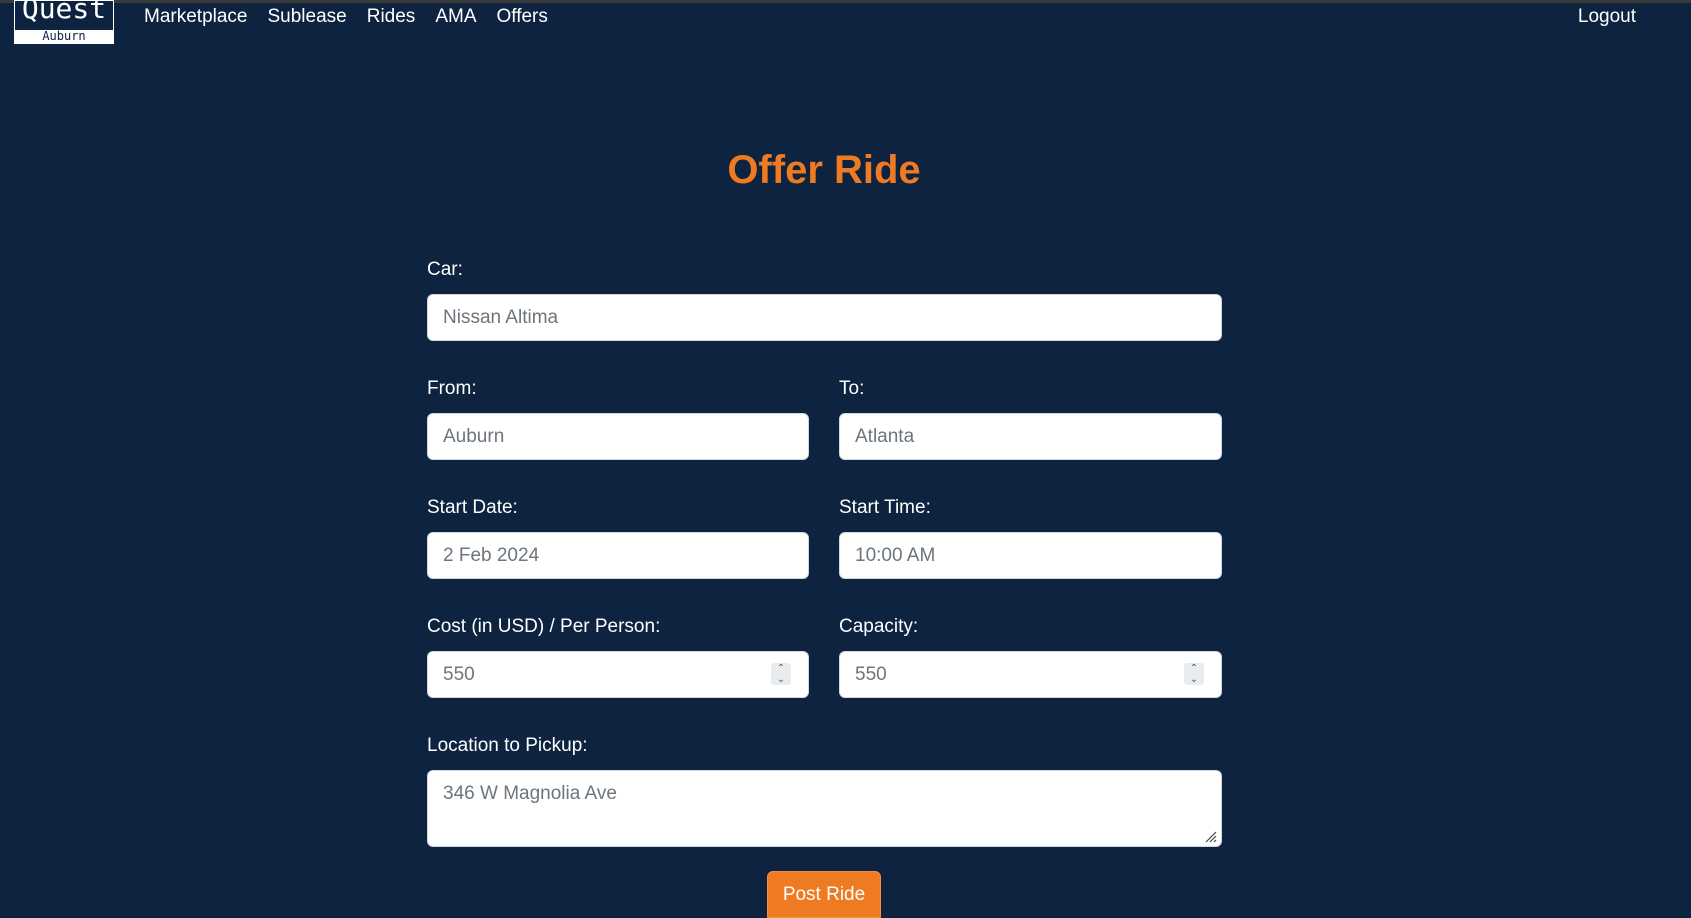 The image size is (1691, 918). What do you see at coordinates (824, 170) in the screenshot?
I see `page-title: Offer Ride` at bounding box center [824, 170].